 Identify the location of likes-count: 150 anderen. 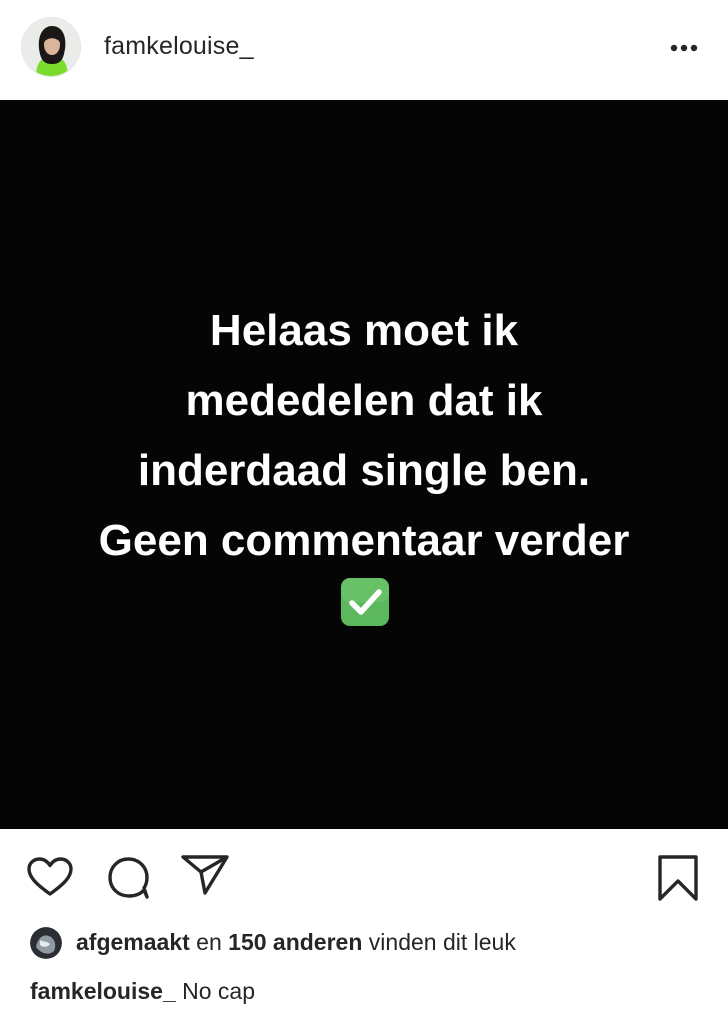
(295, 942).